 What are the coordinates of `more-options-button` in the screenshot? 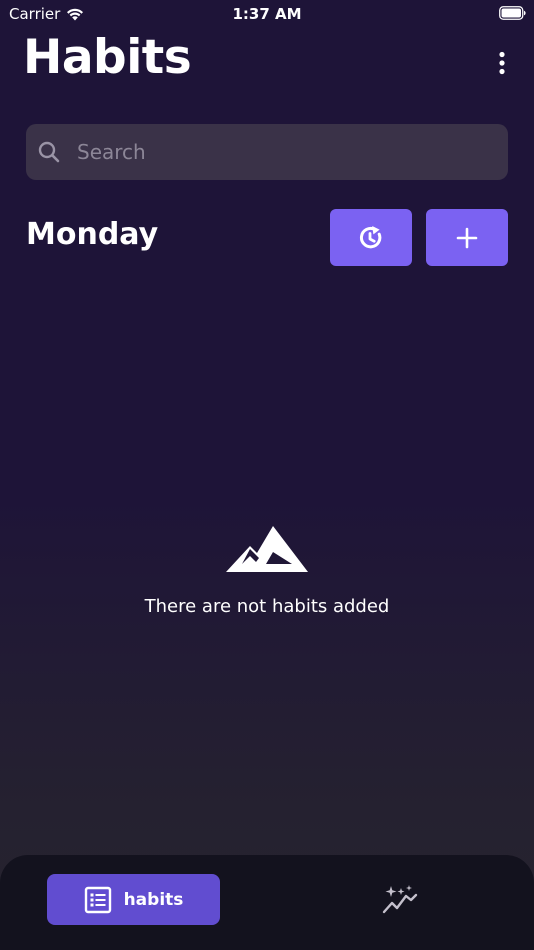 It's located at (502, 63).